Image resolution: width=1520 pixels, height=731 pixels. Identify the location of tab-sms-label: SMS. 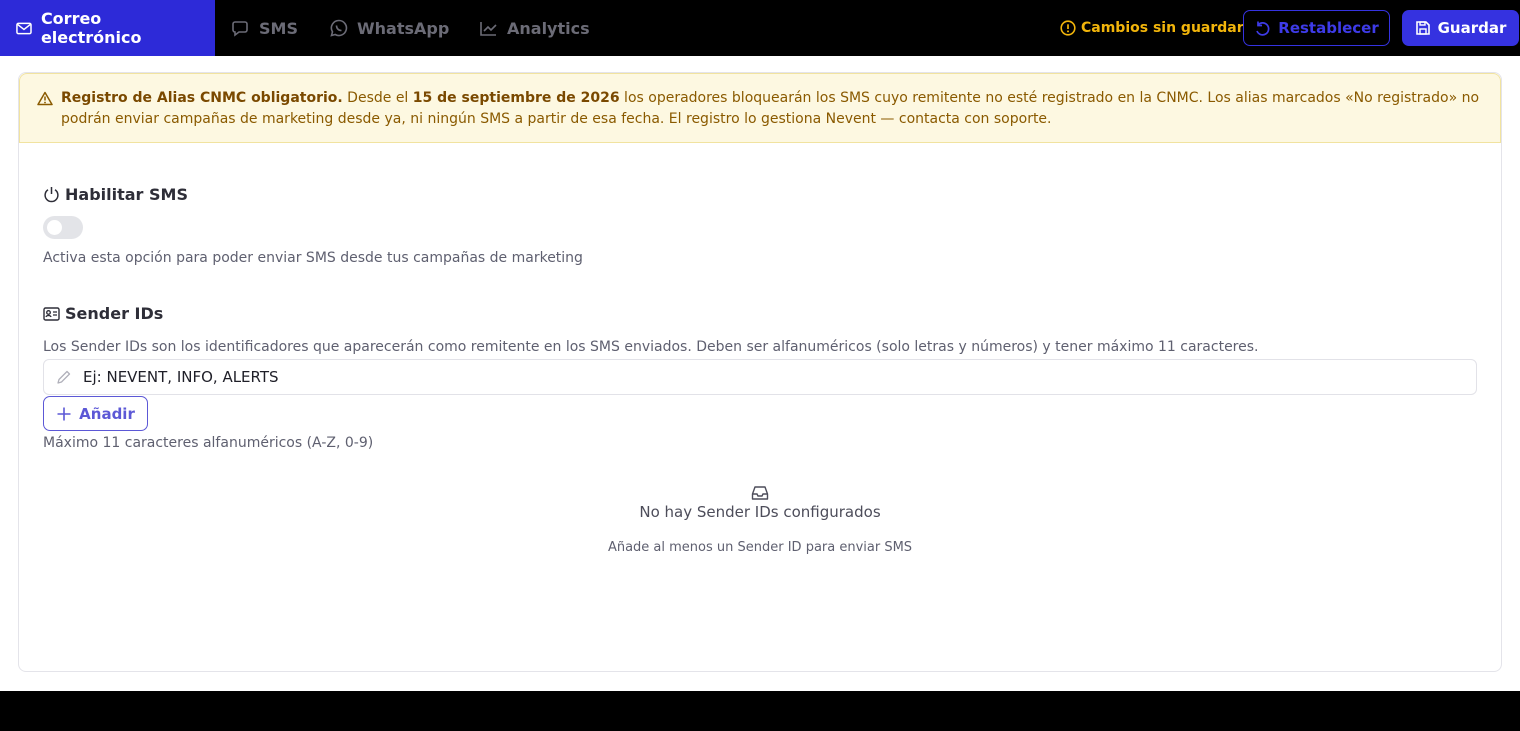
(278, 28).